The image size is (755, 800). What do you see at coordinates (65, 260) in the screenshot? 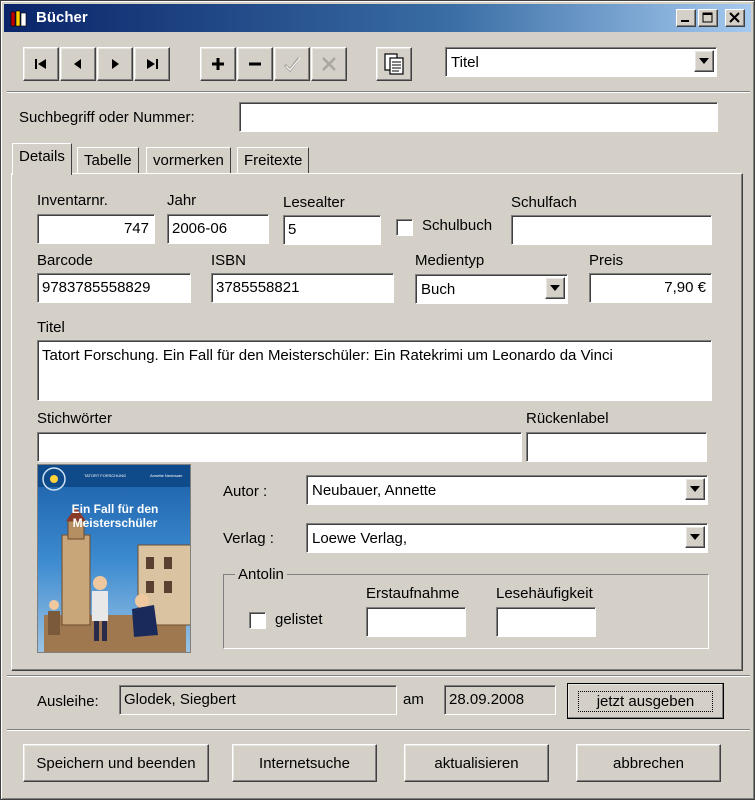
I see `barcode-label: Barcode` at bounding box center [65, 260].